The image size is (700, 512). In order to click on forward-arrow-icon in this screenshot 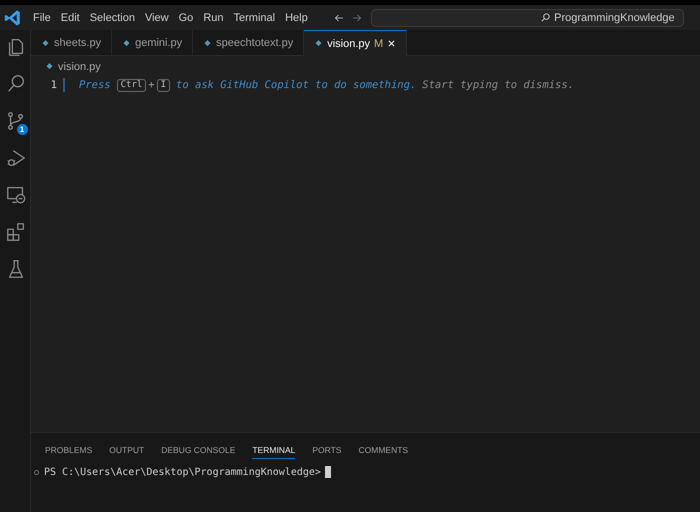, I will do `click(356, 18)`.